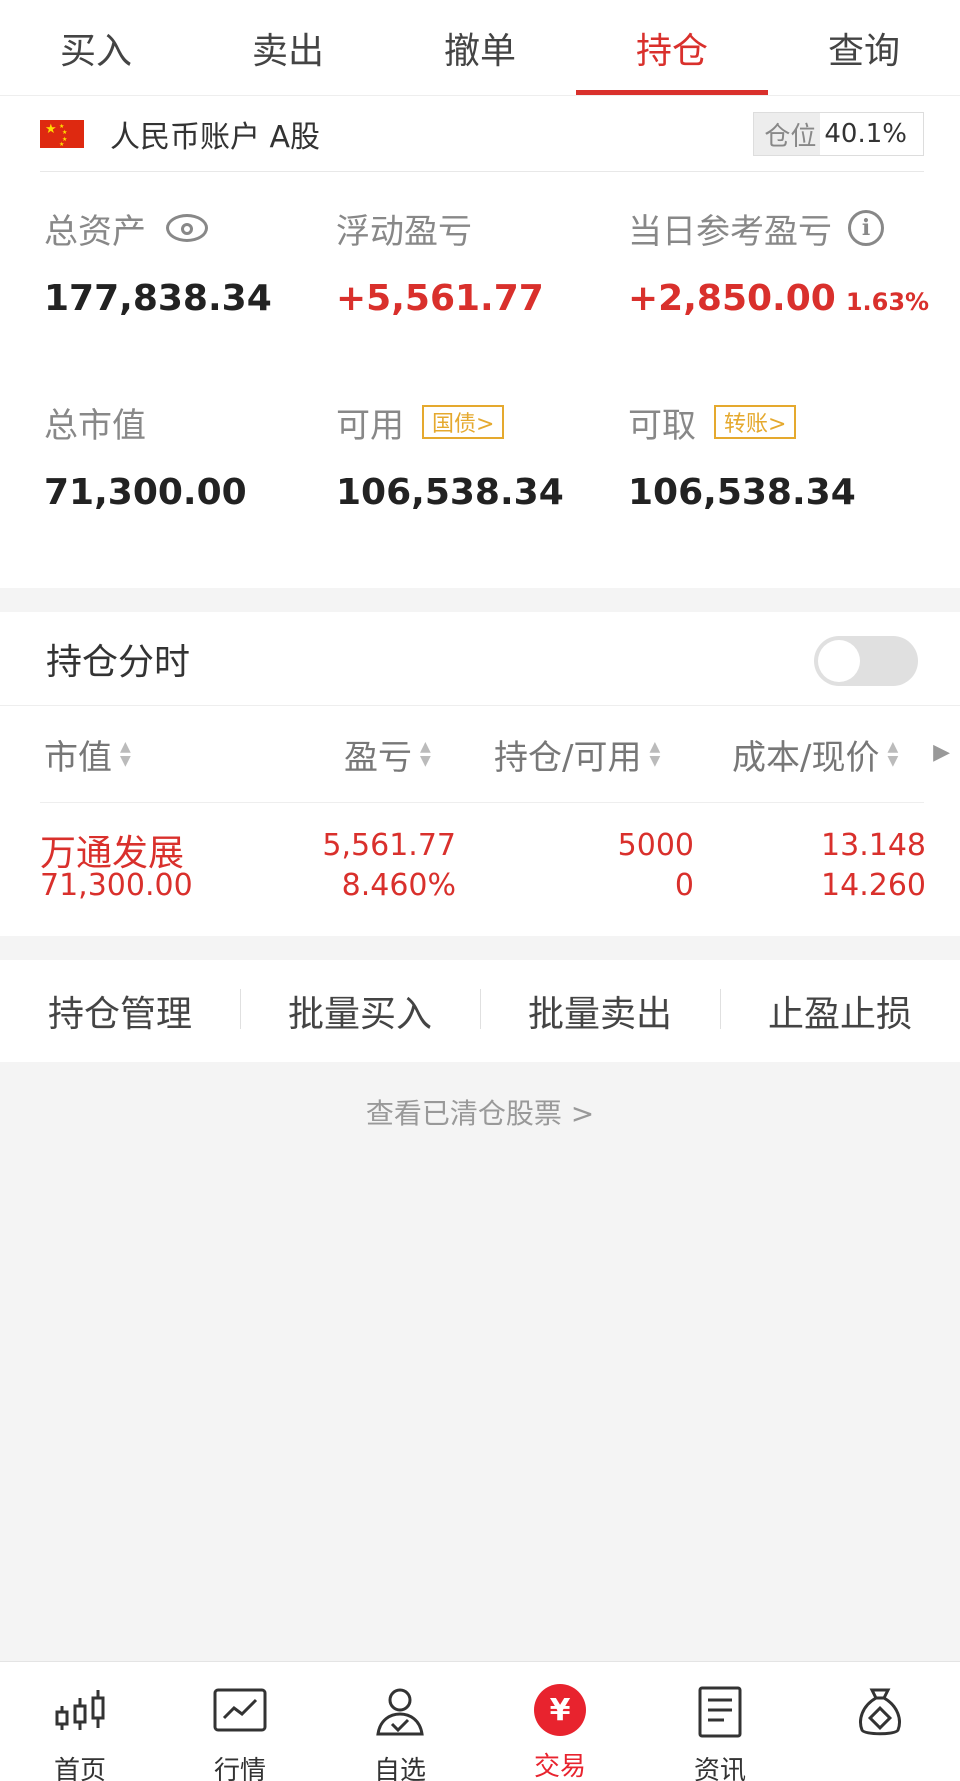 Image resolution: width=960 pixels, height=1781 pixels. What do you see at coordinates (288, 47) in the screenshot?
I see `tab-sell: 卖出` at bounding box center [288, 47].